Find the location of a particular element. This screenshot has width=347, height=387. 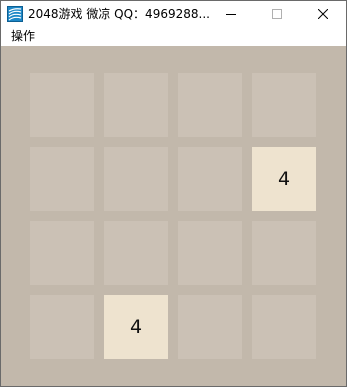

tile-r1-c2 is located at coordinates (210, 179).